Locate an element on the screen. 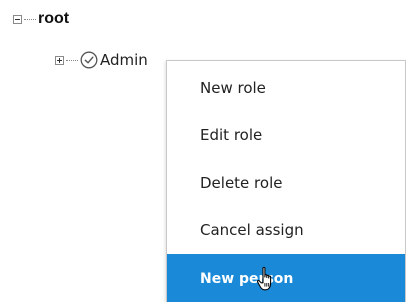 This screenshot has height=302, width=406. menu-item-delete-role: Delete role is located at coordinates (286, 183).